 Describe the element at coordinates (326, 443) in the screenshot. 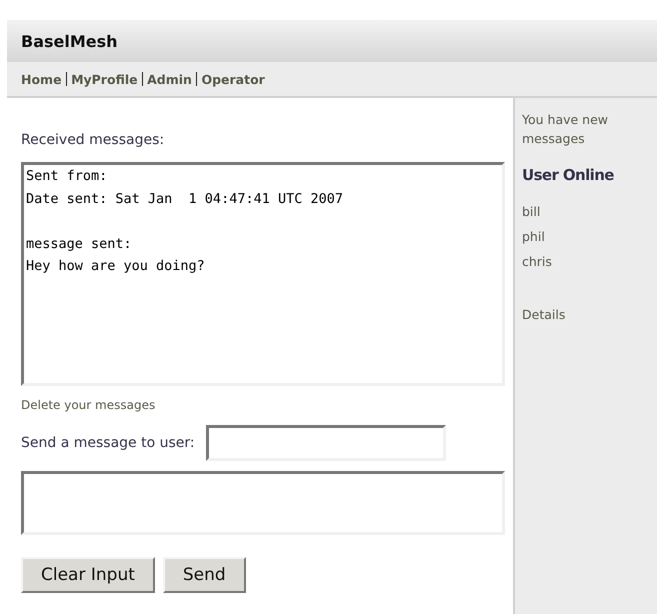

I see `recipient-field` at that location.